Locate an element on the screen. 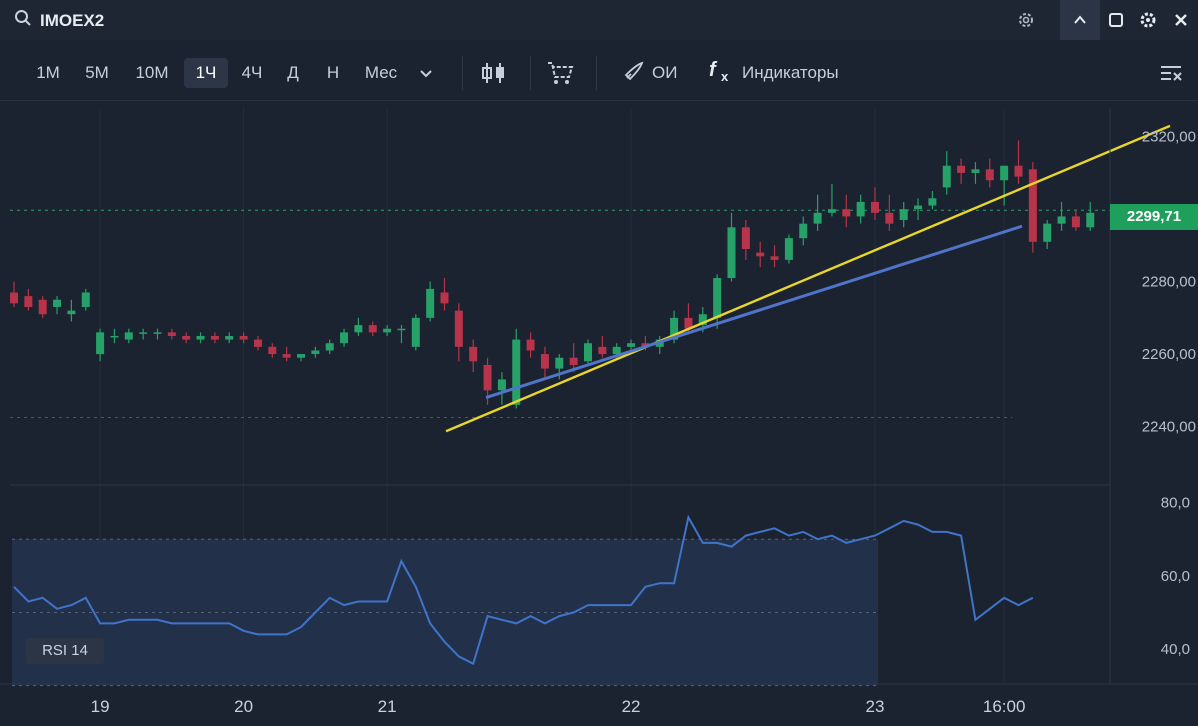  svg-text: x is located at coordinates (725, 76).